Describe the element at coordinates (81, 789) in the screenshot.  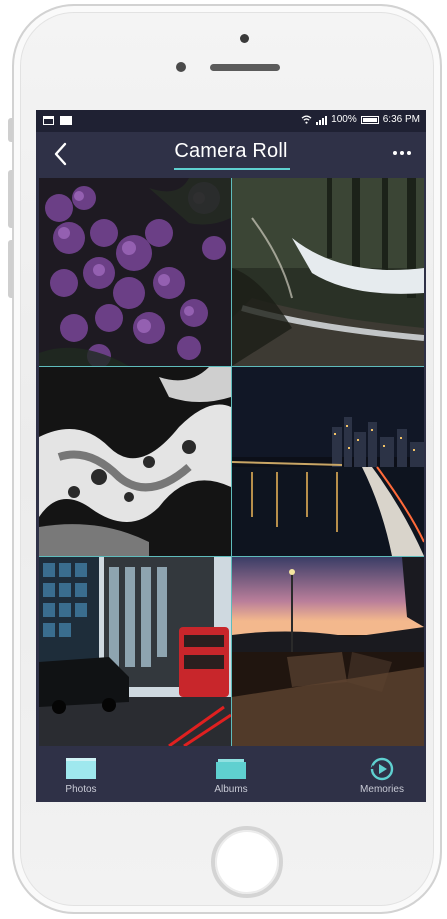
I see `tab-photos-label: Photos` at that location.